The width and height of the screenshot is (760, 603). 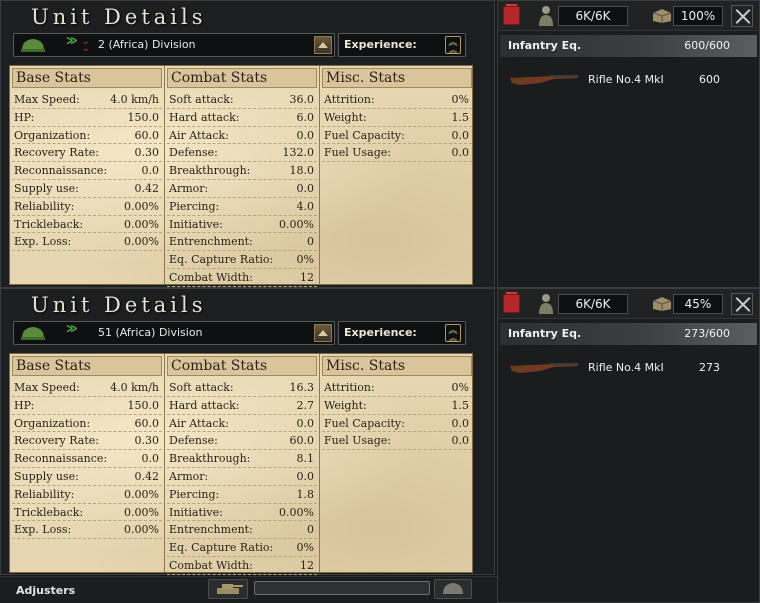 What do you see at coordinates (193, 441) in the screenshot?
I see `stat-label: Defense:` at bounding box center [193, 441].